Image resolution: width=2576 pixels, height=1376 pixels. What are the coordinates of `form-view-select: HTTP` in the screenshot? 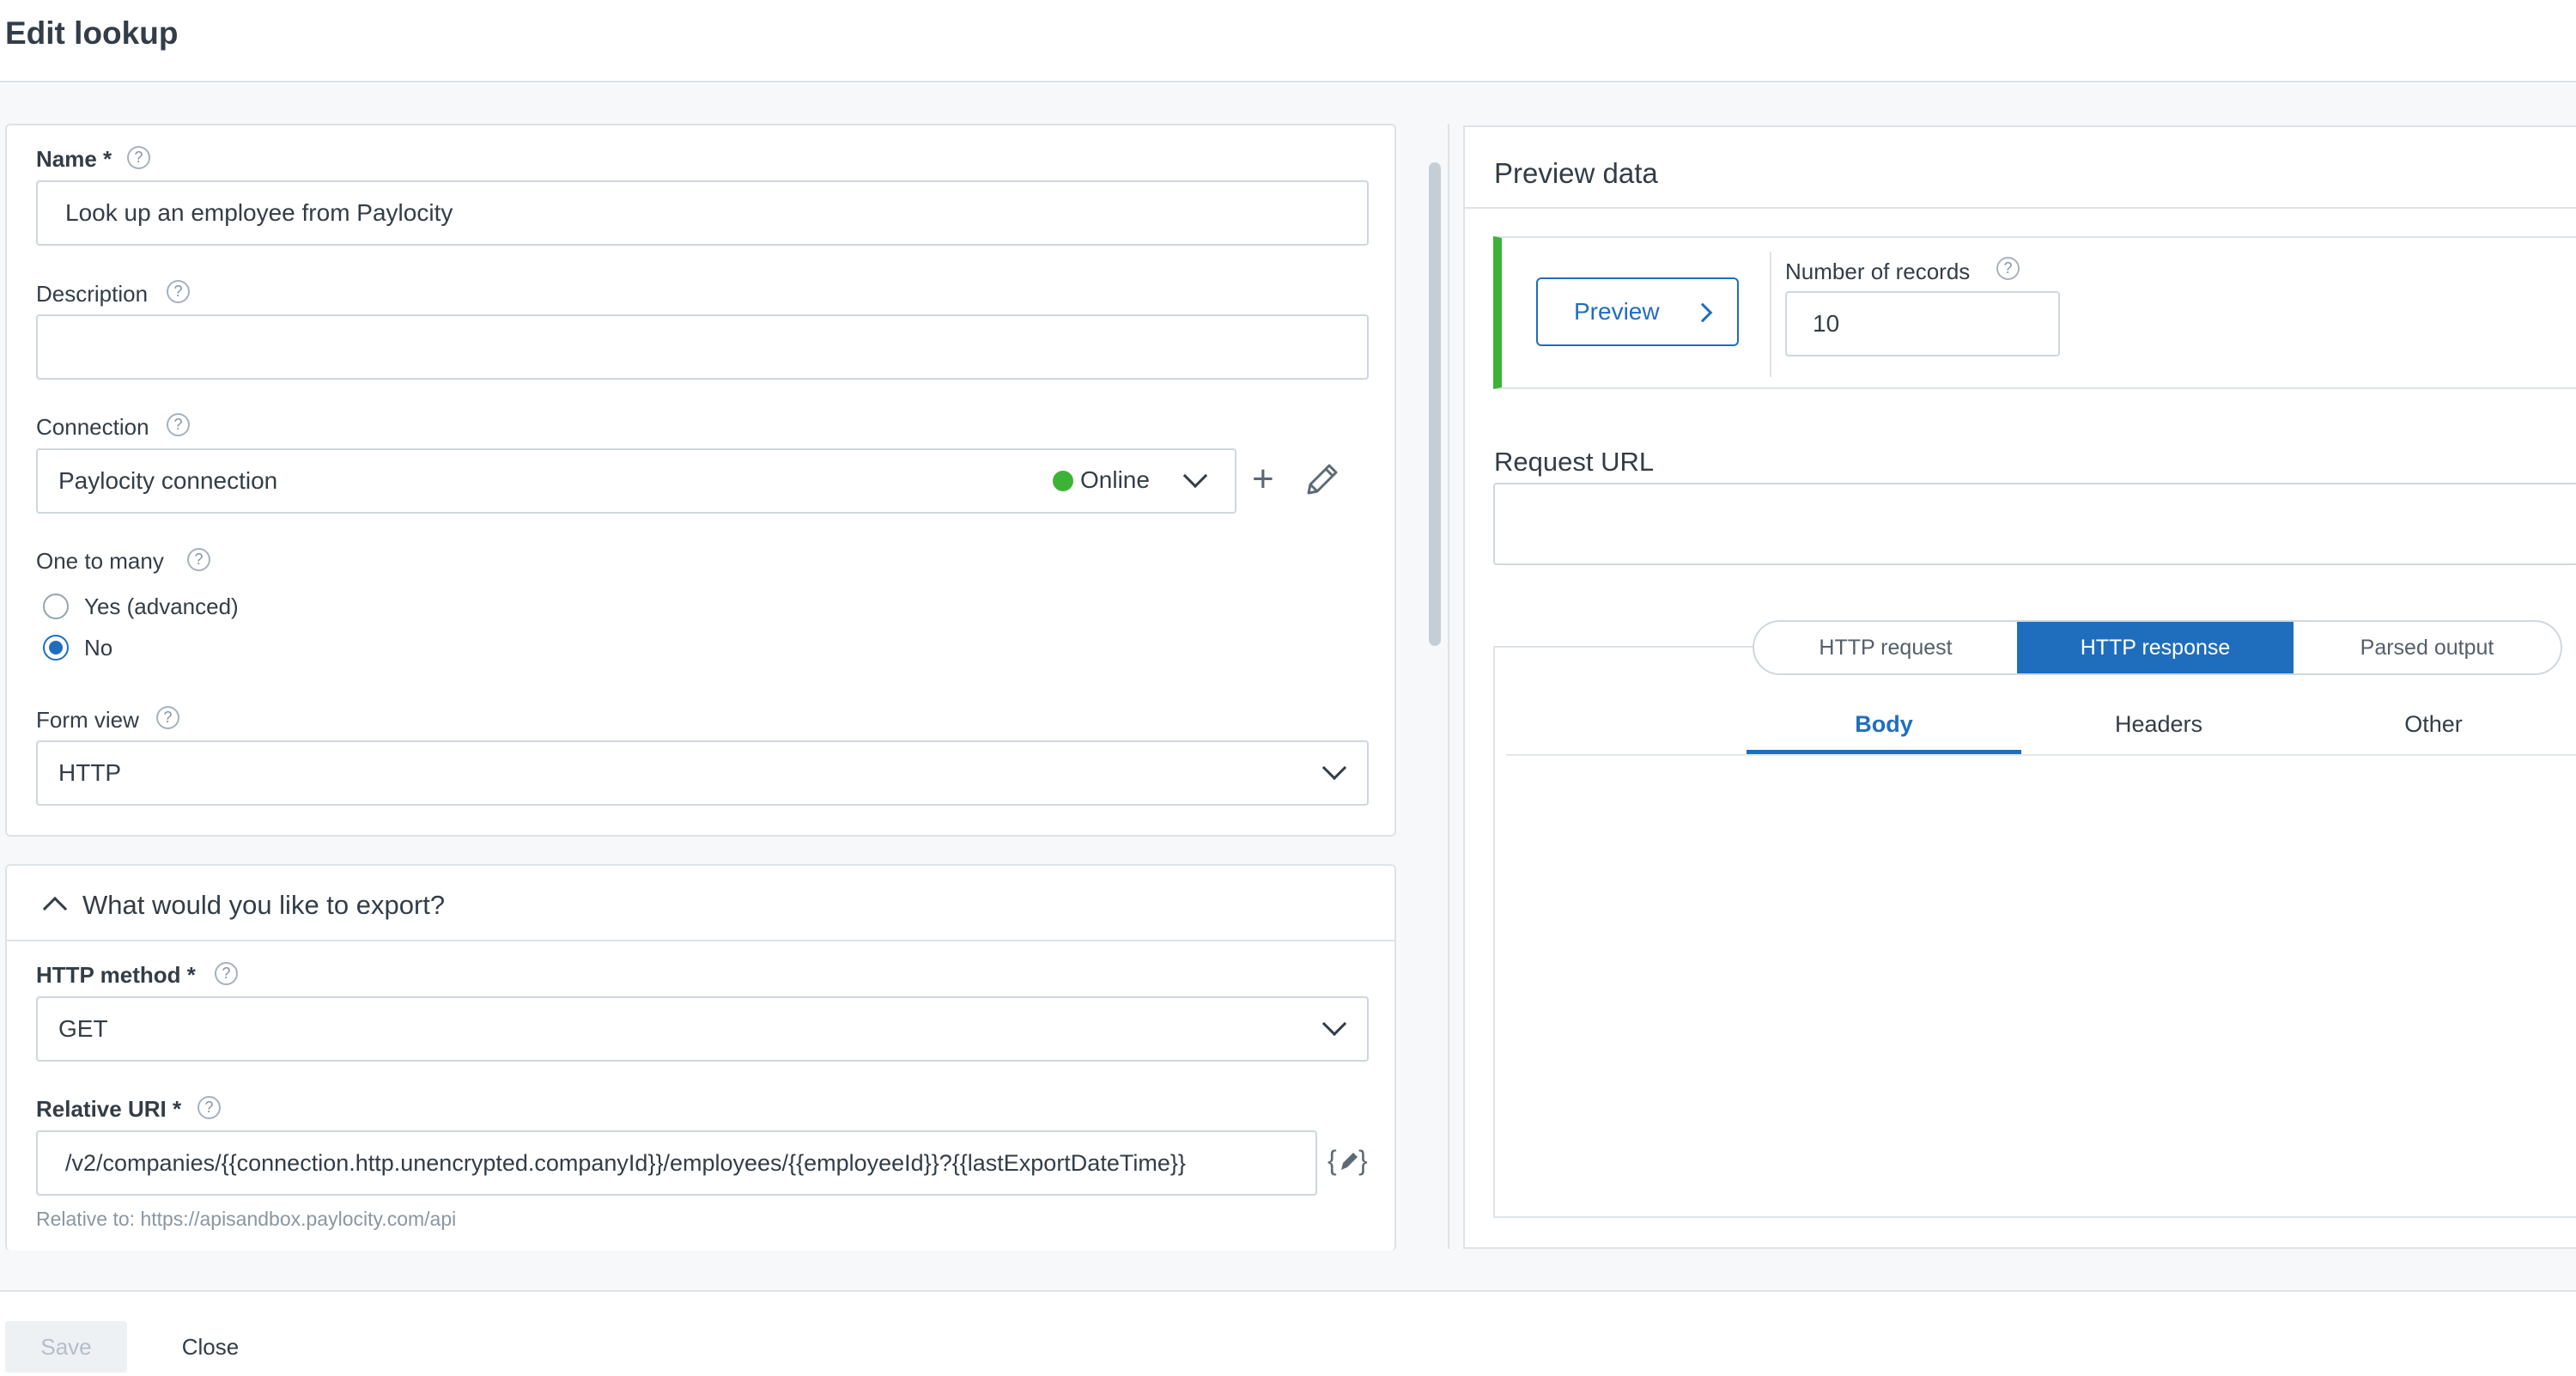 It's located at (702, 773).